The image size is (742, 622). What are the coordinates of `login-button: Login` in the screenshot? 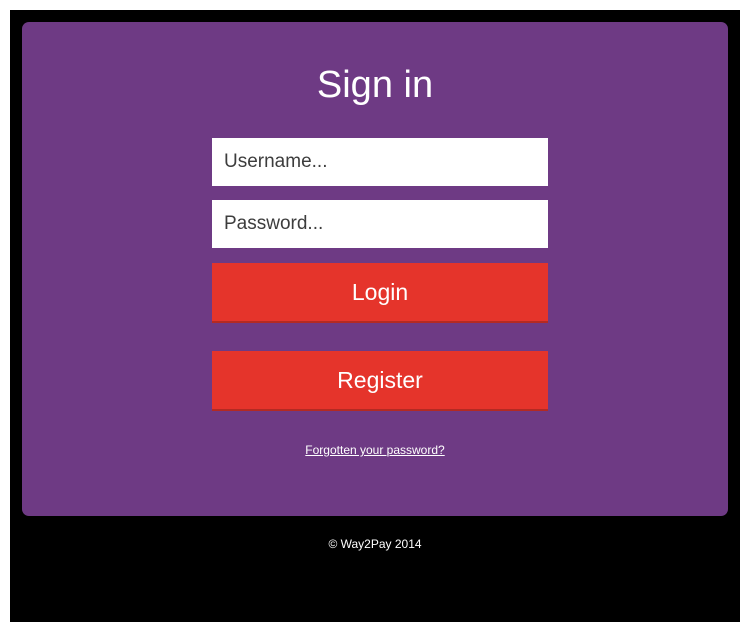 It's located at (380, 293).